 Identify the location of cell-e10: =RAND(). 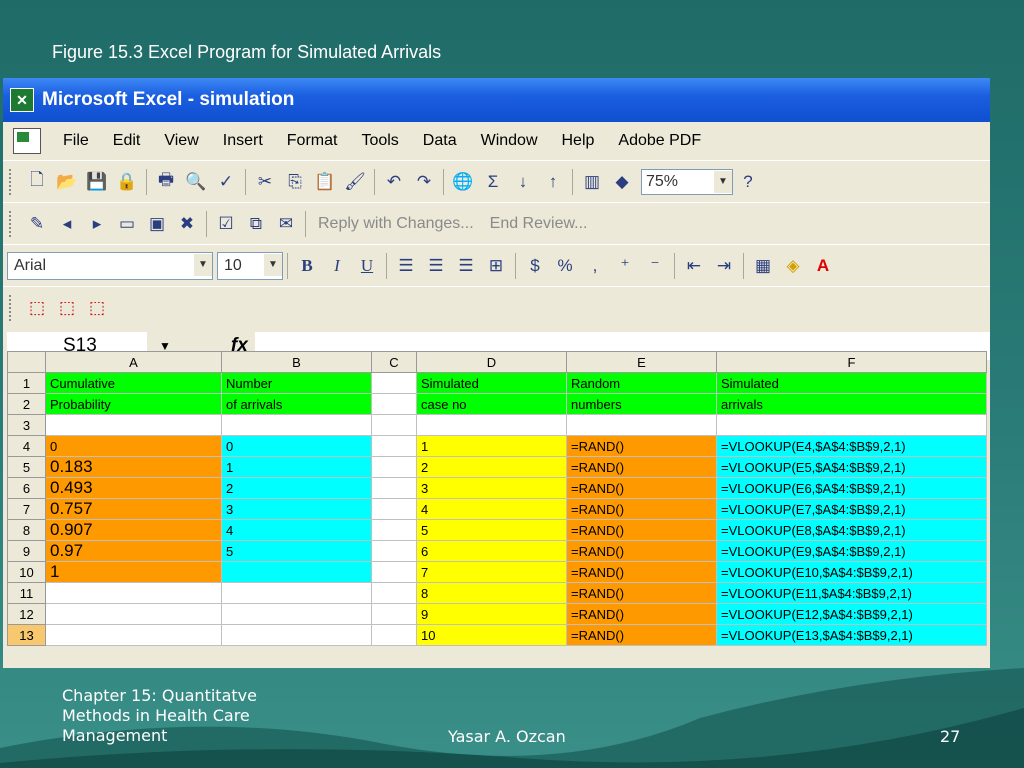
(641, 572).